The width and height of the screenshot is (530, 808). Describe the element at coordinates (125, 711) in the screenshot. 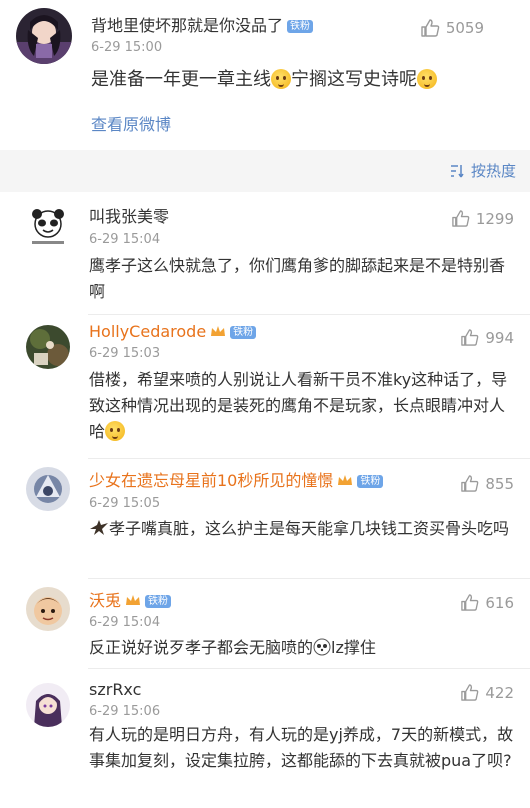

I see `comment-time: 6-29 15:06` at that location.